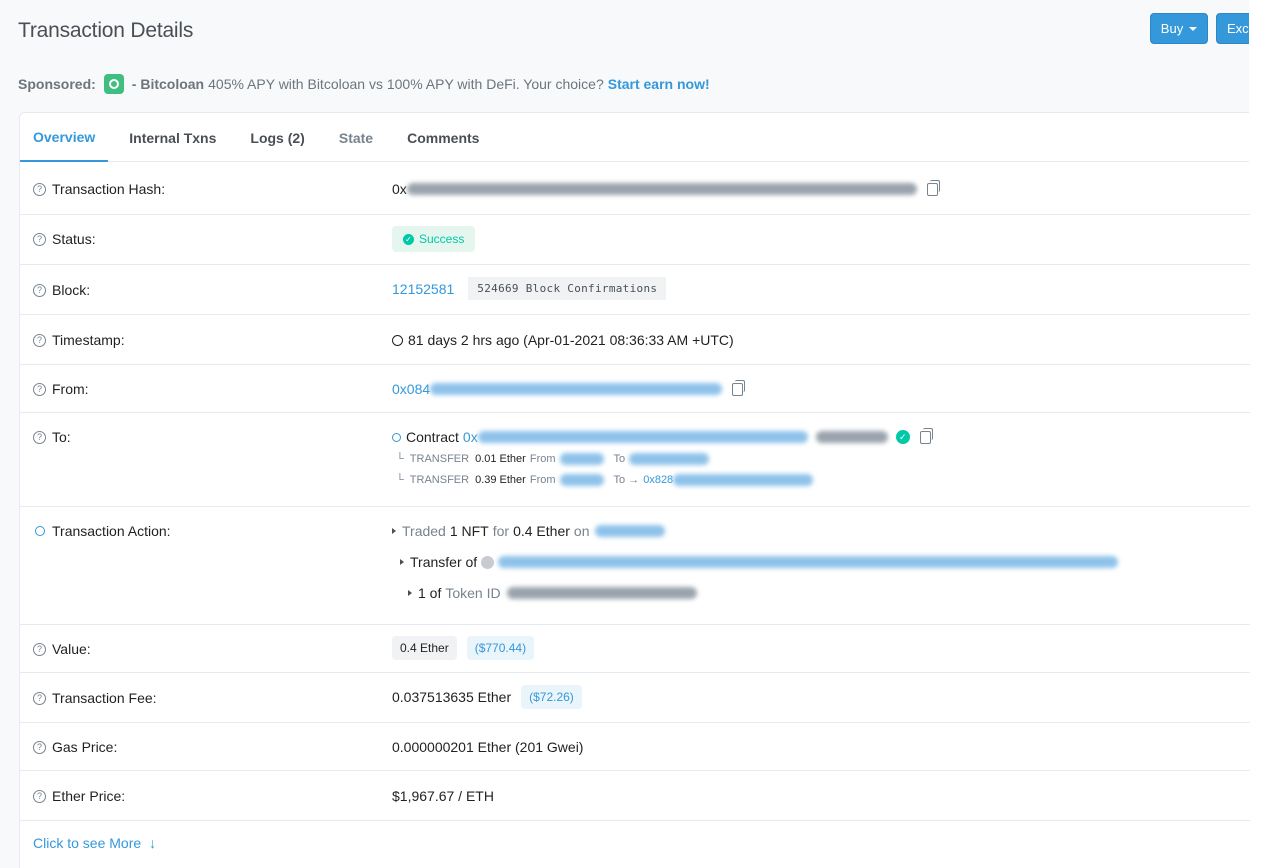  I want to click on page-edge, so click(1258, 434).